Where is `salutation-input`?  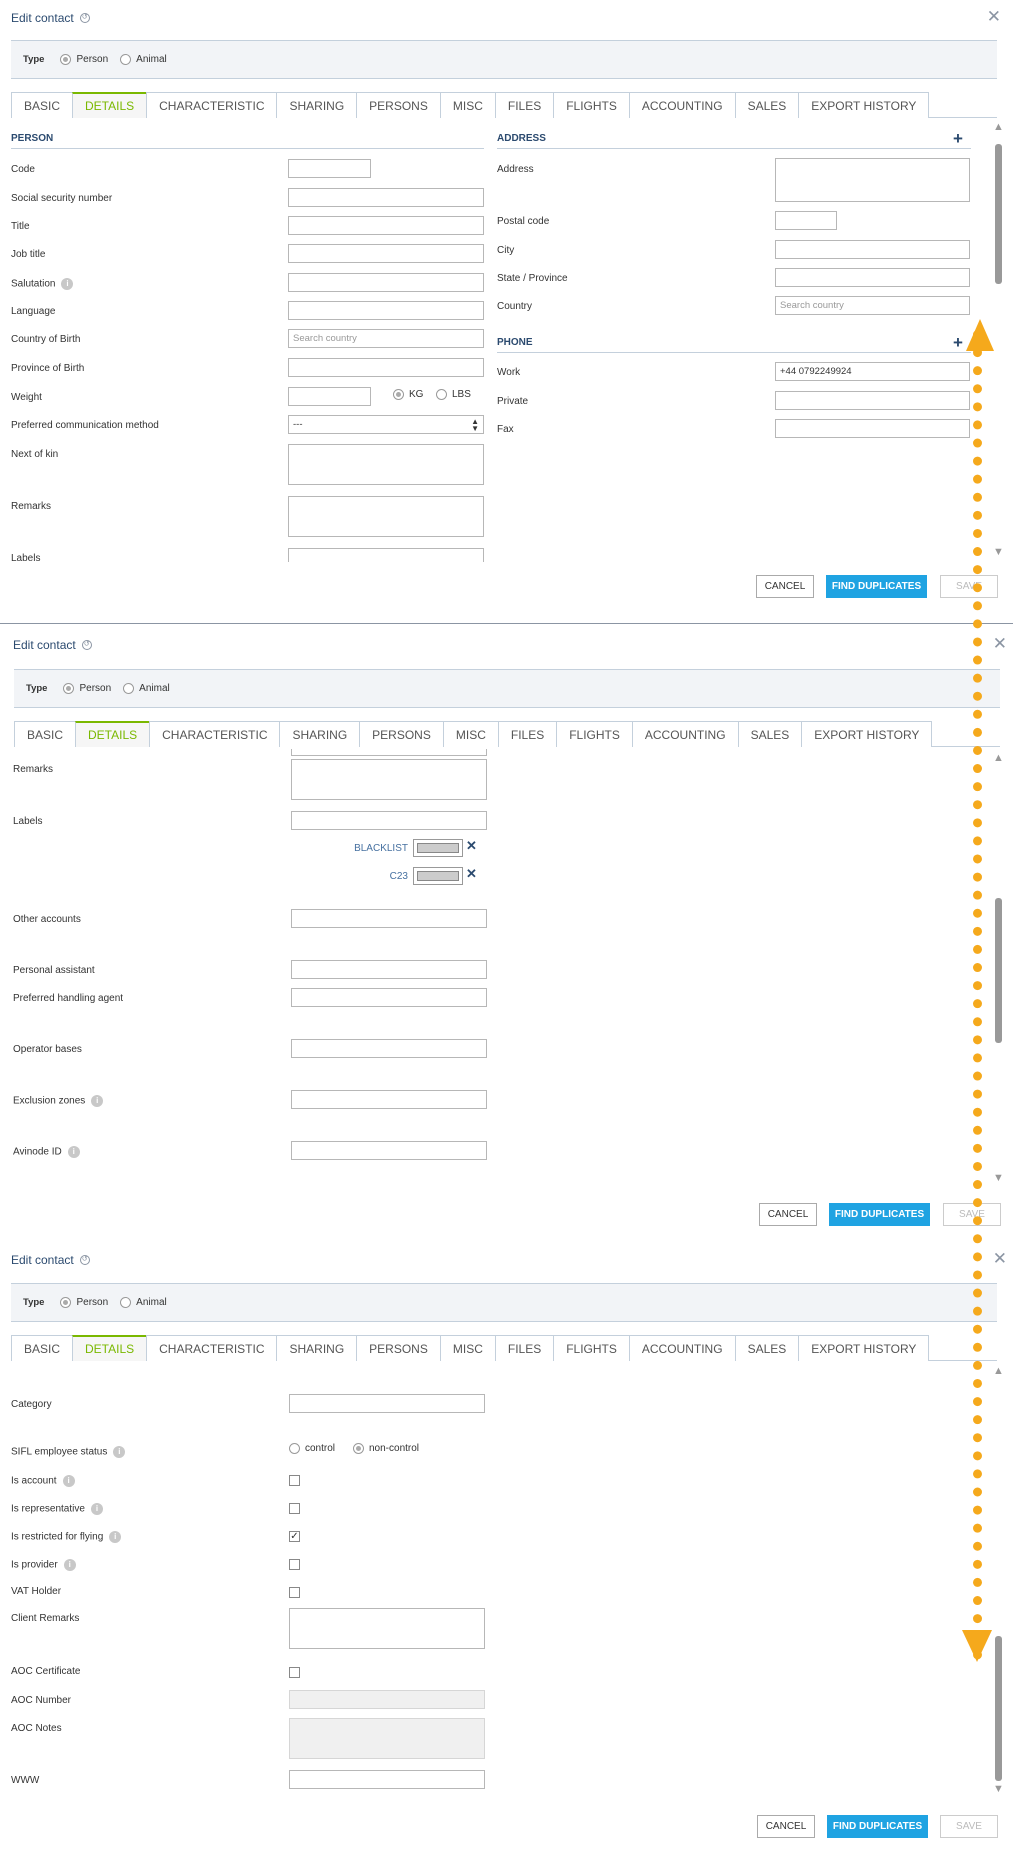 salutation-input is located at coordinates (386, 282).